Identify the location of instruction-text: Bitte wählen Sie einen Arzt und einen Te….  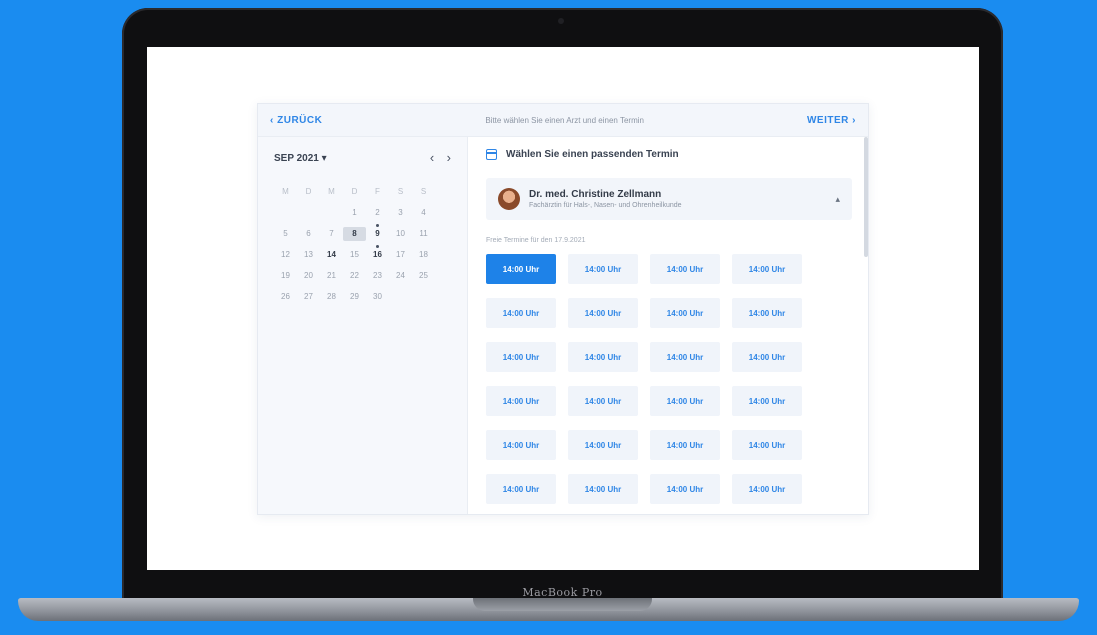
(564, 120).